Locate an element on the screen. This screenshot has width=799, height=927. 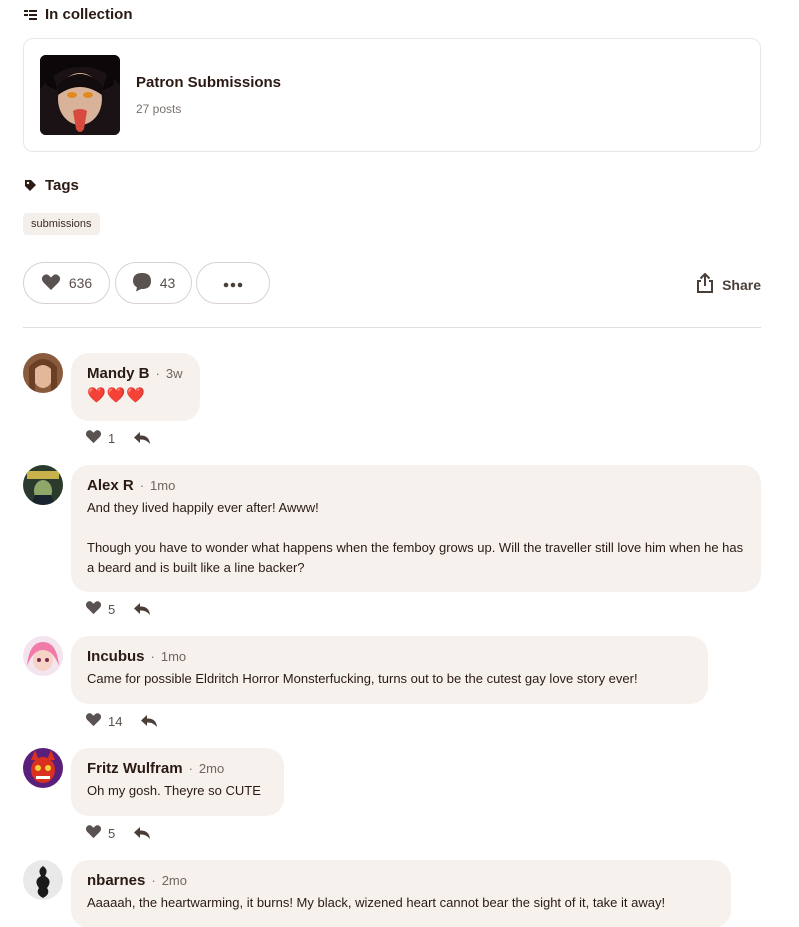
list-icon is located at coordinates (30, 15).